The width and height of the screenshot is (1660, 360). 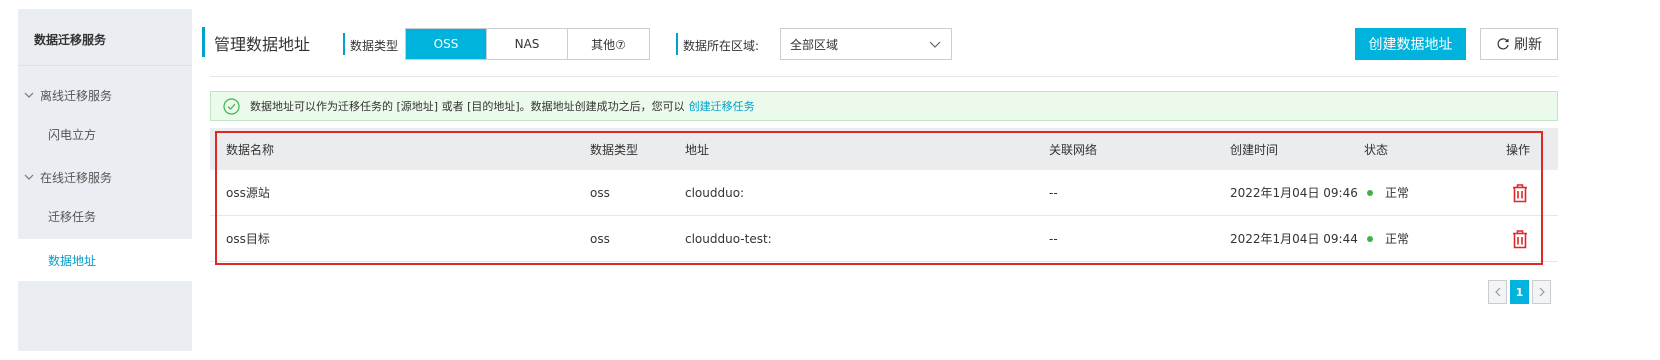 What do you see at coordinates (1073, 149) in the screenshot?
I see `column-header-network: 关联网络` at bounding box center [1073, 149].